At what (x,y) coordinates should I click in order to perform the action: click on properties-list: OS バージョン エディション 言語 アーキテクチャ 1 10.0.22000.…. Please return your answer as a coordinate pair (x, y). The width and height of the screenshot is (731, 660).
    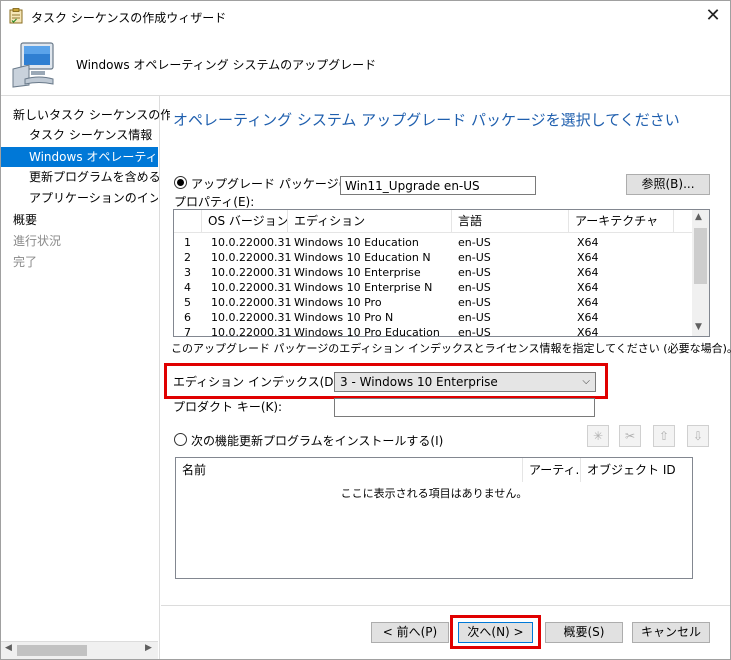
    Looking at the image, I should click on (441, 273).